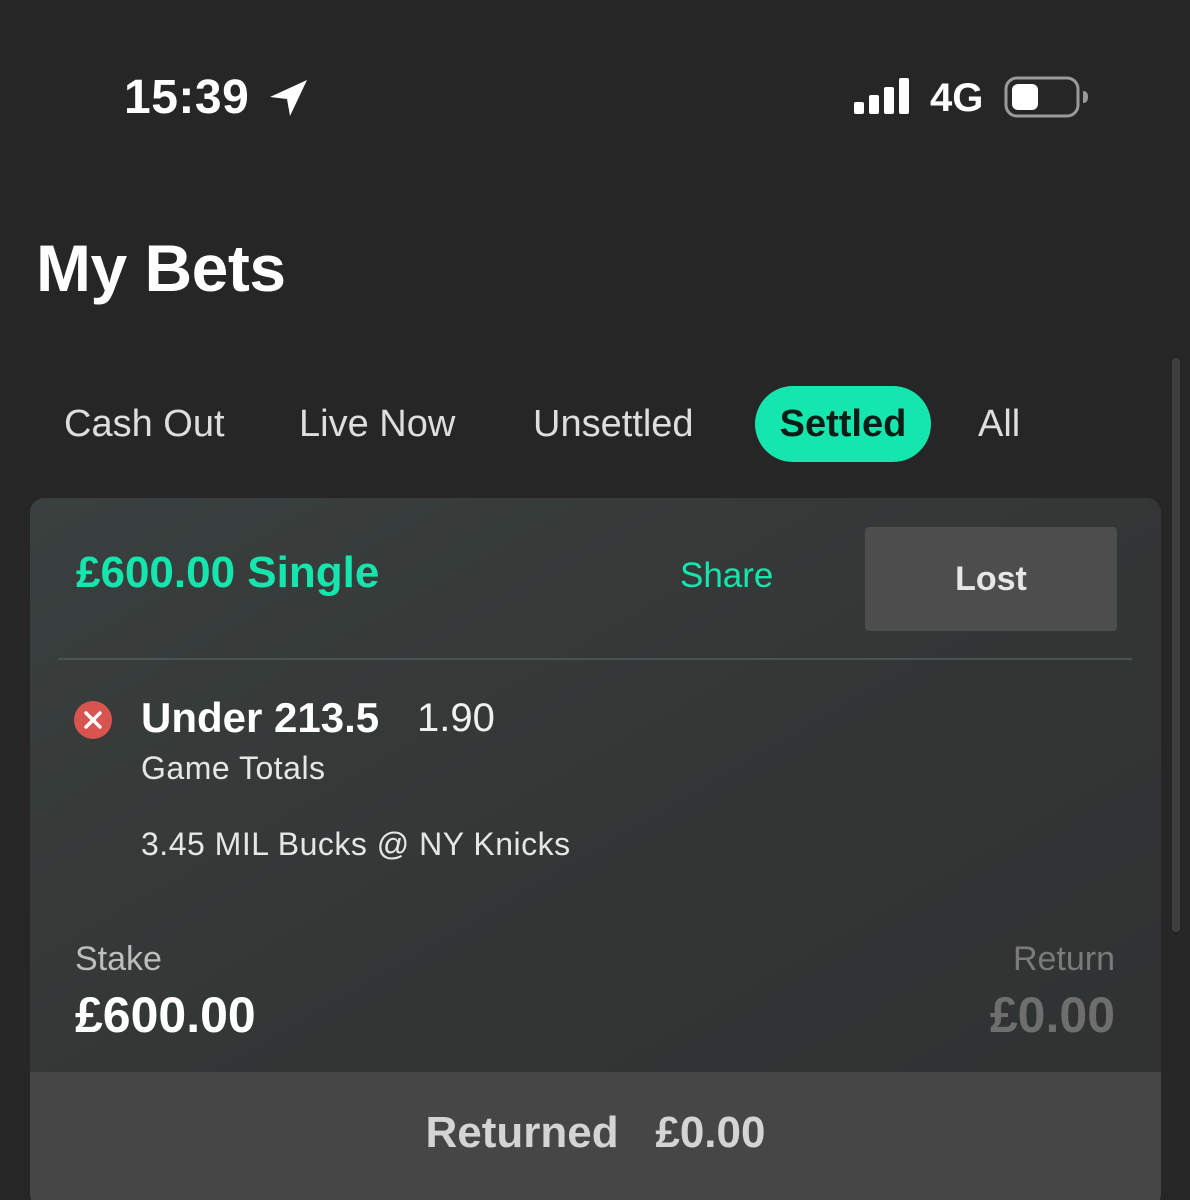 This screenshot has width=1190, height=1200. Describe the element at coordinates (161, 268) in the screenshot. I see `page-title: My Bets` at that location.